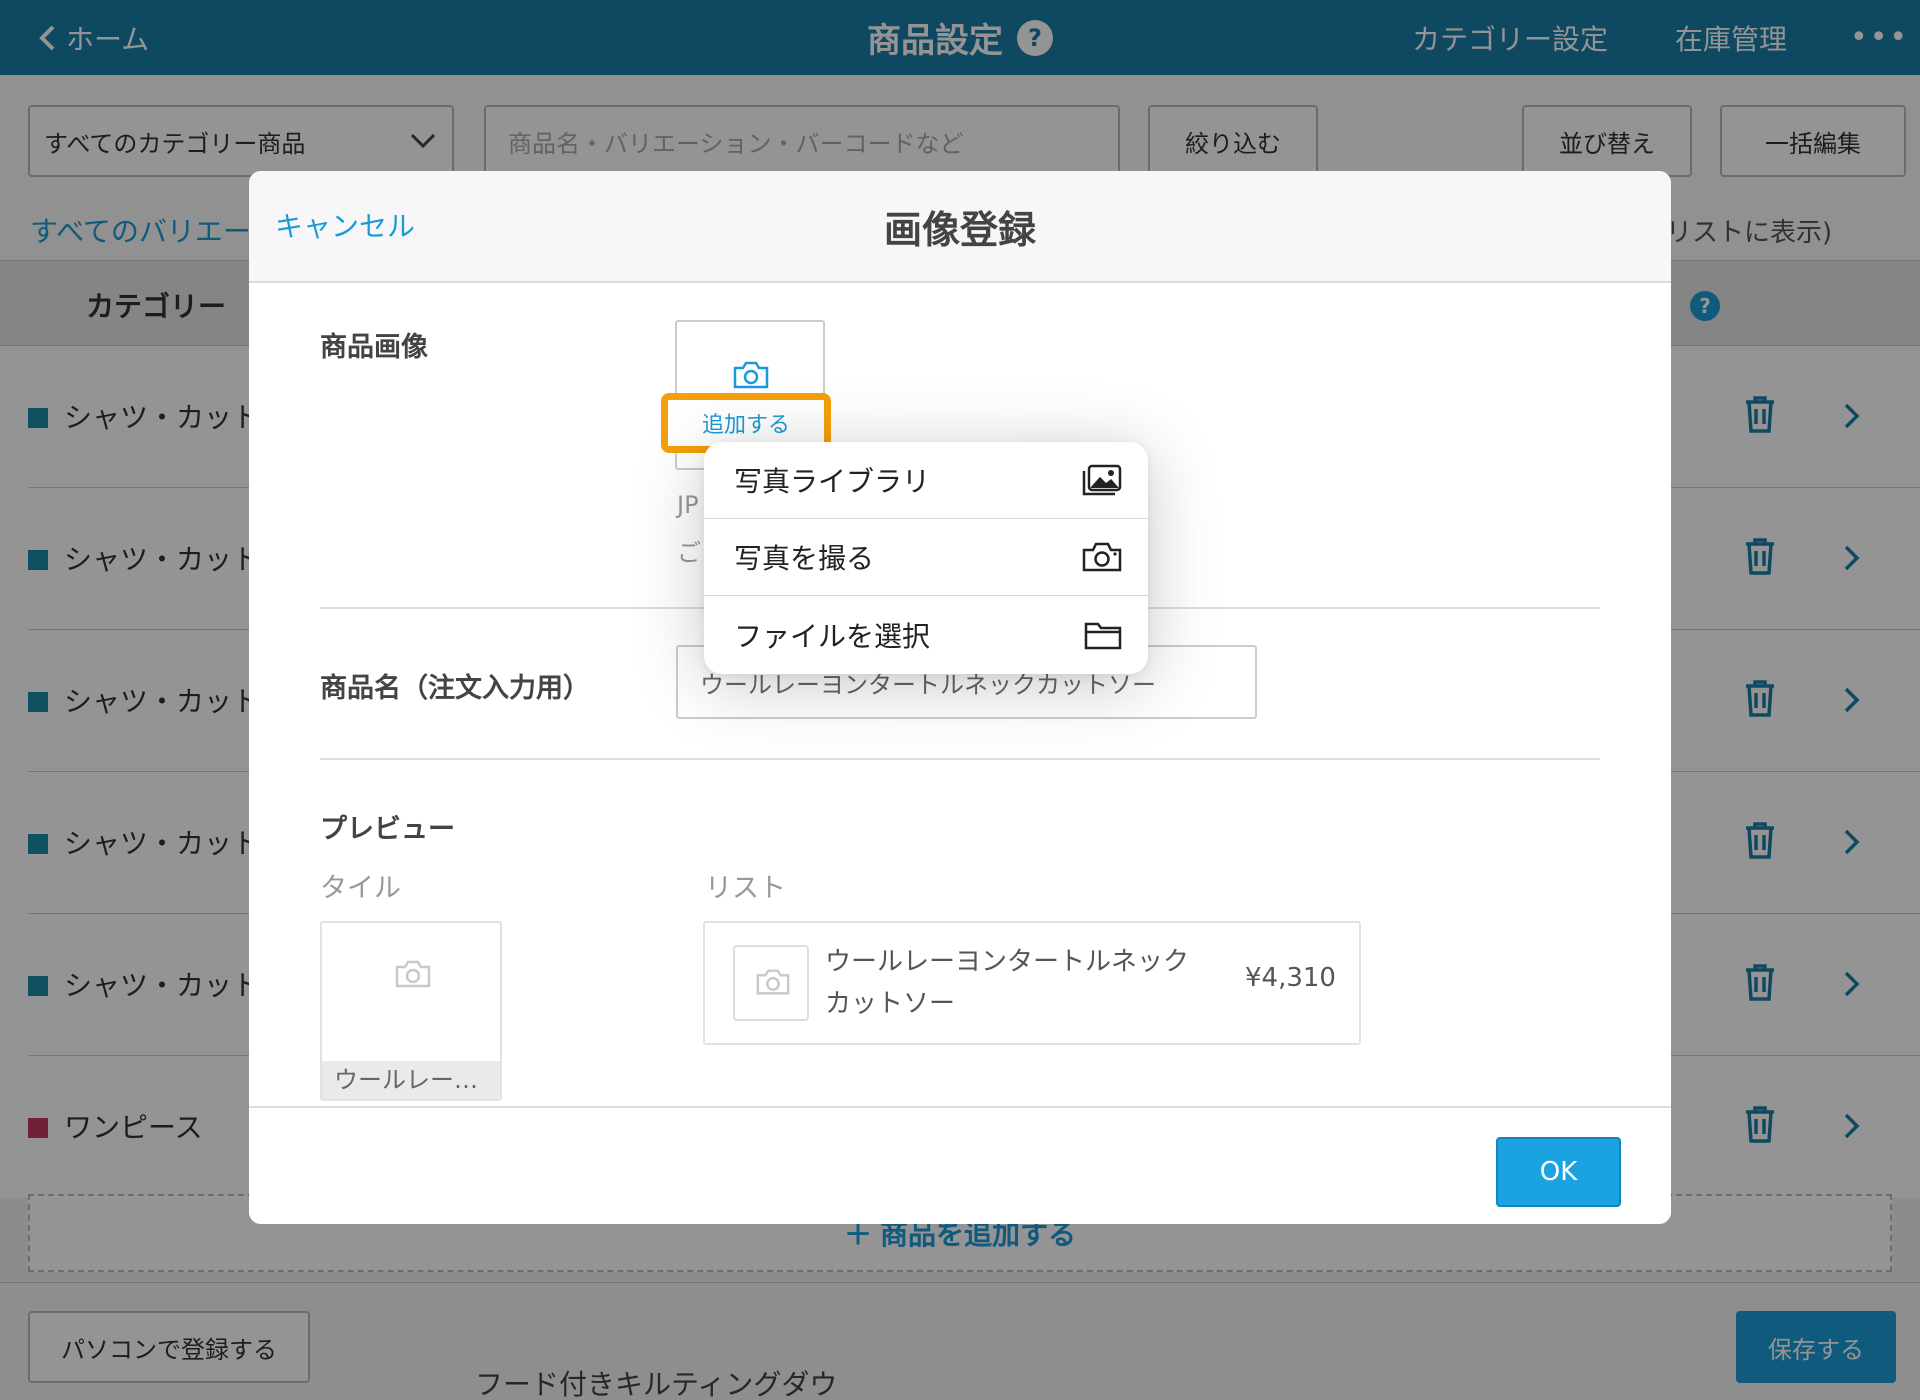 The image size is (1920, 1400). Describe the element at coordinates (689, 553) in the screenshot. I see `image-hint-text: ご` at that location.